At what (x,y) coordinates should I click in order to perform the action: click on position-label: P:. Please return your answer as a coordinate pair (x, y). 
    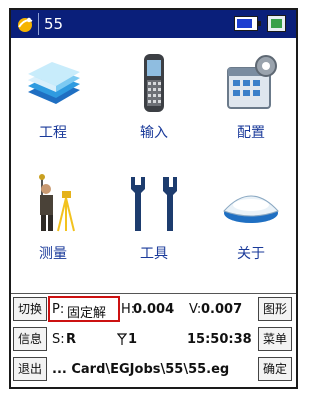
    Looking at the image, I should click on (58, 309).